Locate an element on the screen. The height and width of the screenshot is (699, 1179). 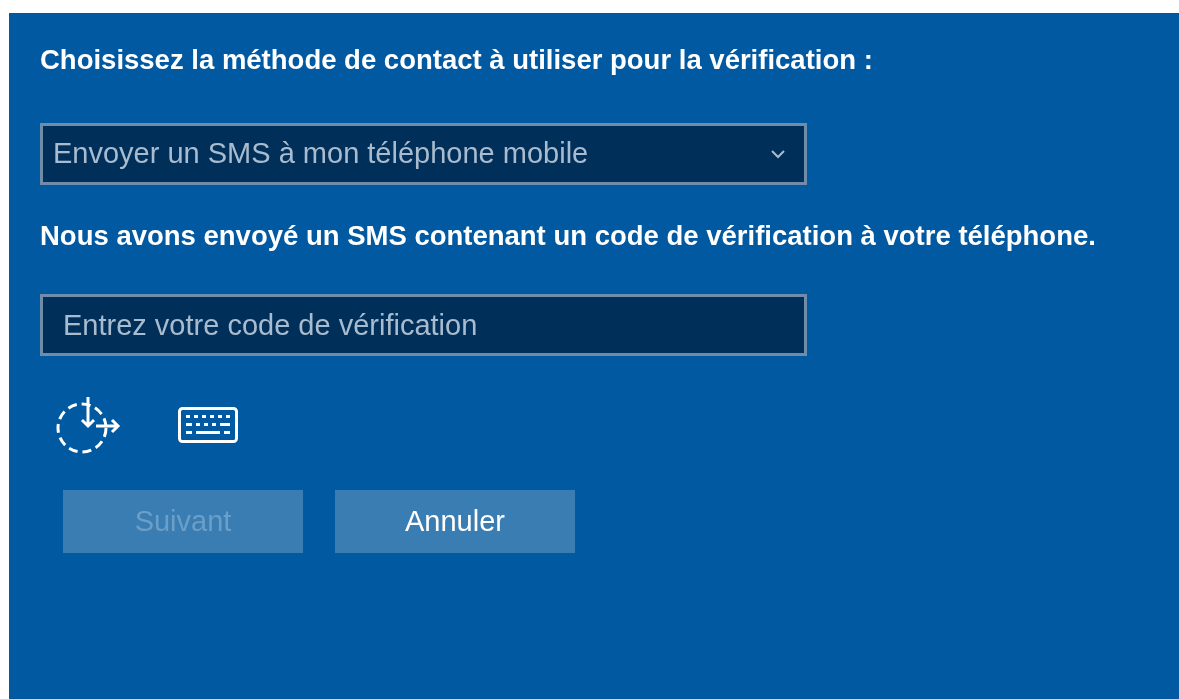
chevron-icon is located at coordinates (778, 154).